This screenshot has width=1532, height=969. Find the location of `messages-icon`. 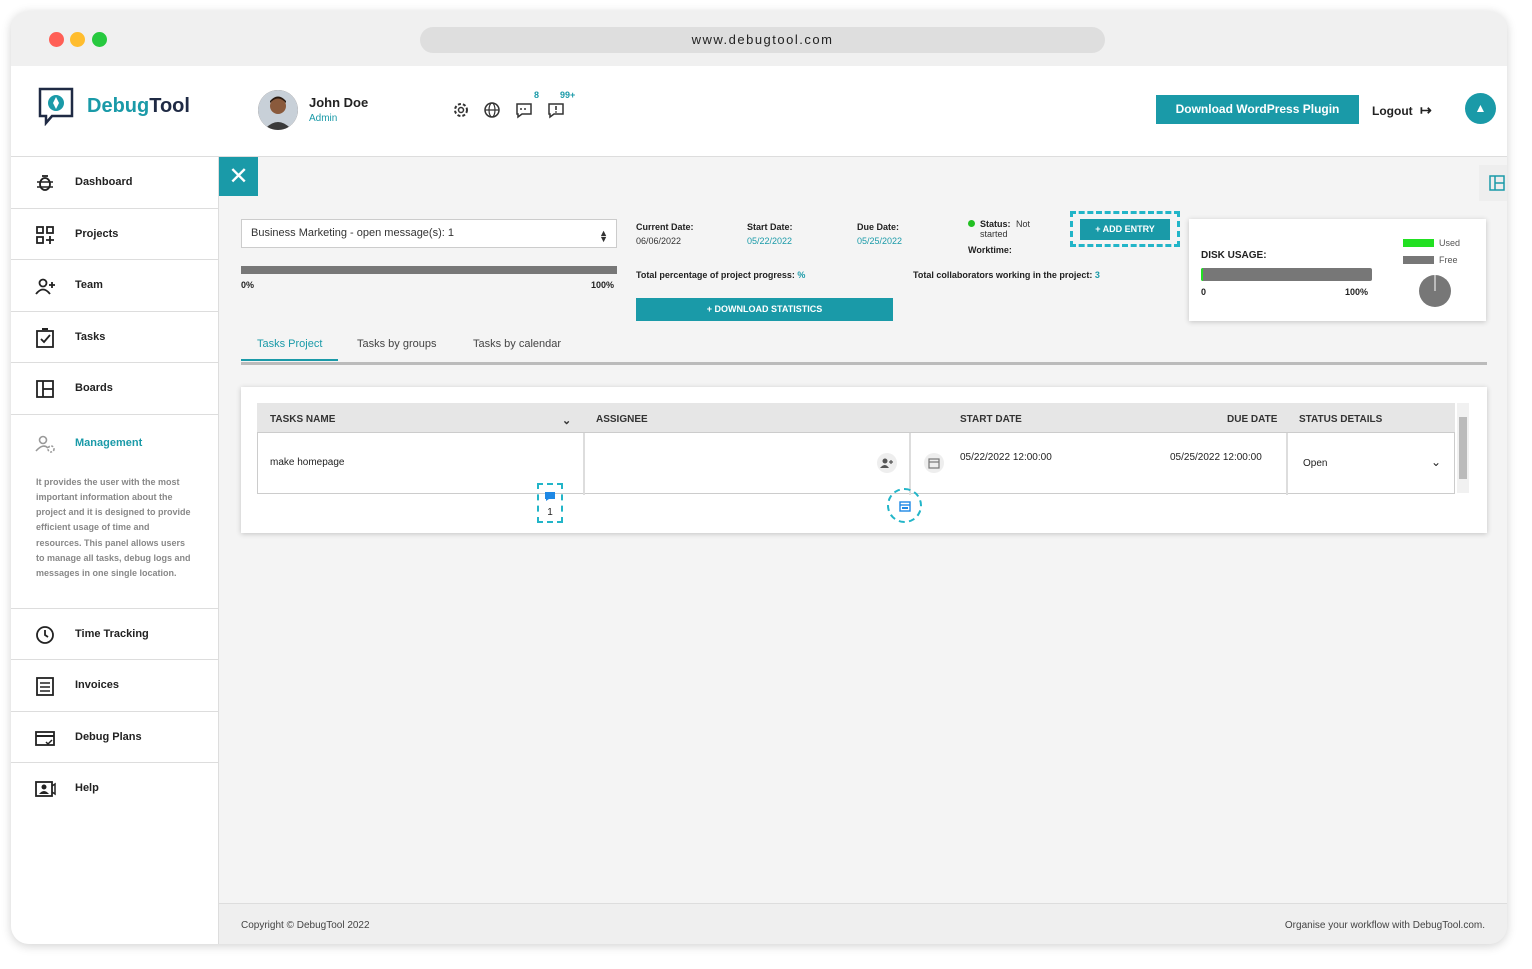

messages-icon is located at coordinates (524, 110).